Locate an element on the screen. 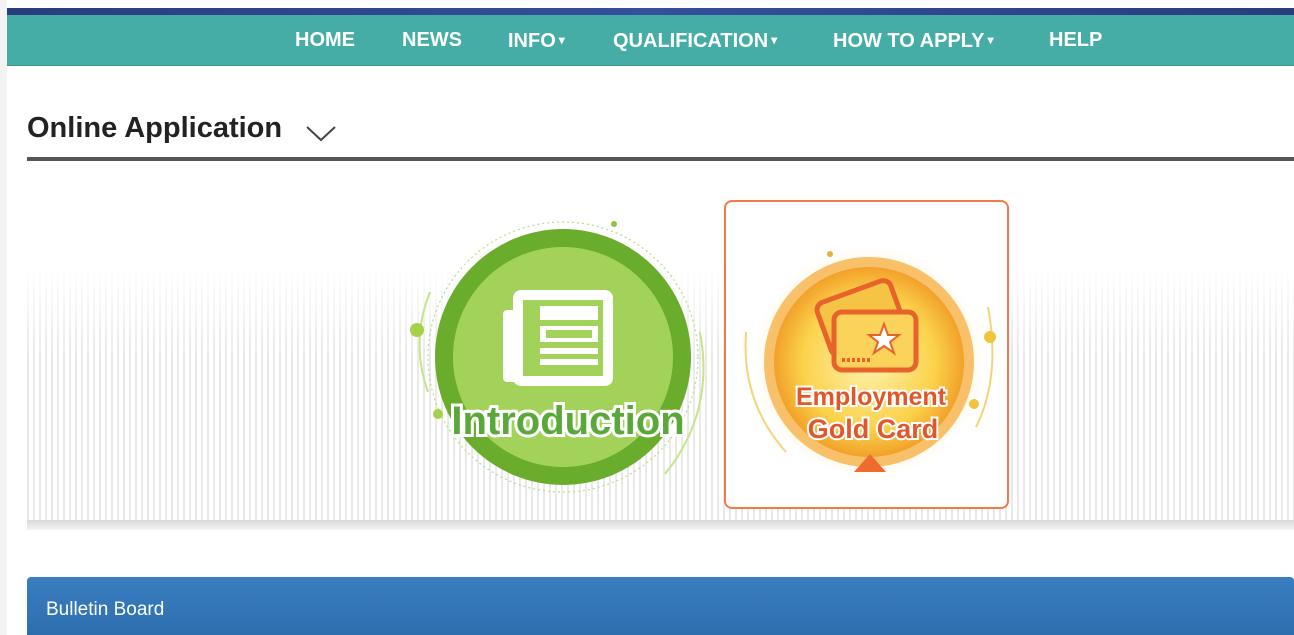 This screenshot has height=635, width=1294. nav-news-label: NEWS is located at coordinates (432, 40).